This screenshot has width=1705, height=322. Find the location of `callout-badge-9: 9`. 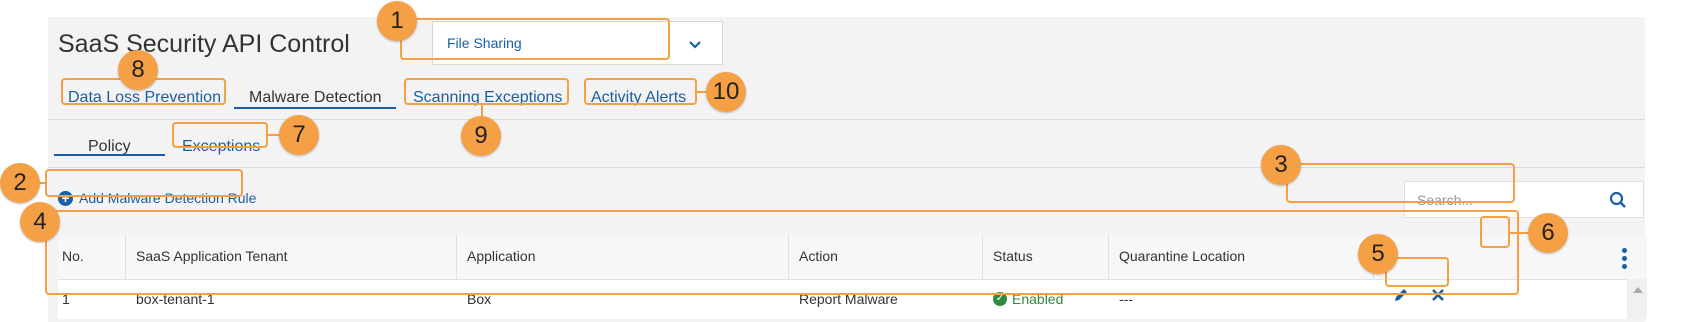

callout-badge-9: 9 is located at coordinates (481, 136).